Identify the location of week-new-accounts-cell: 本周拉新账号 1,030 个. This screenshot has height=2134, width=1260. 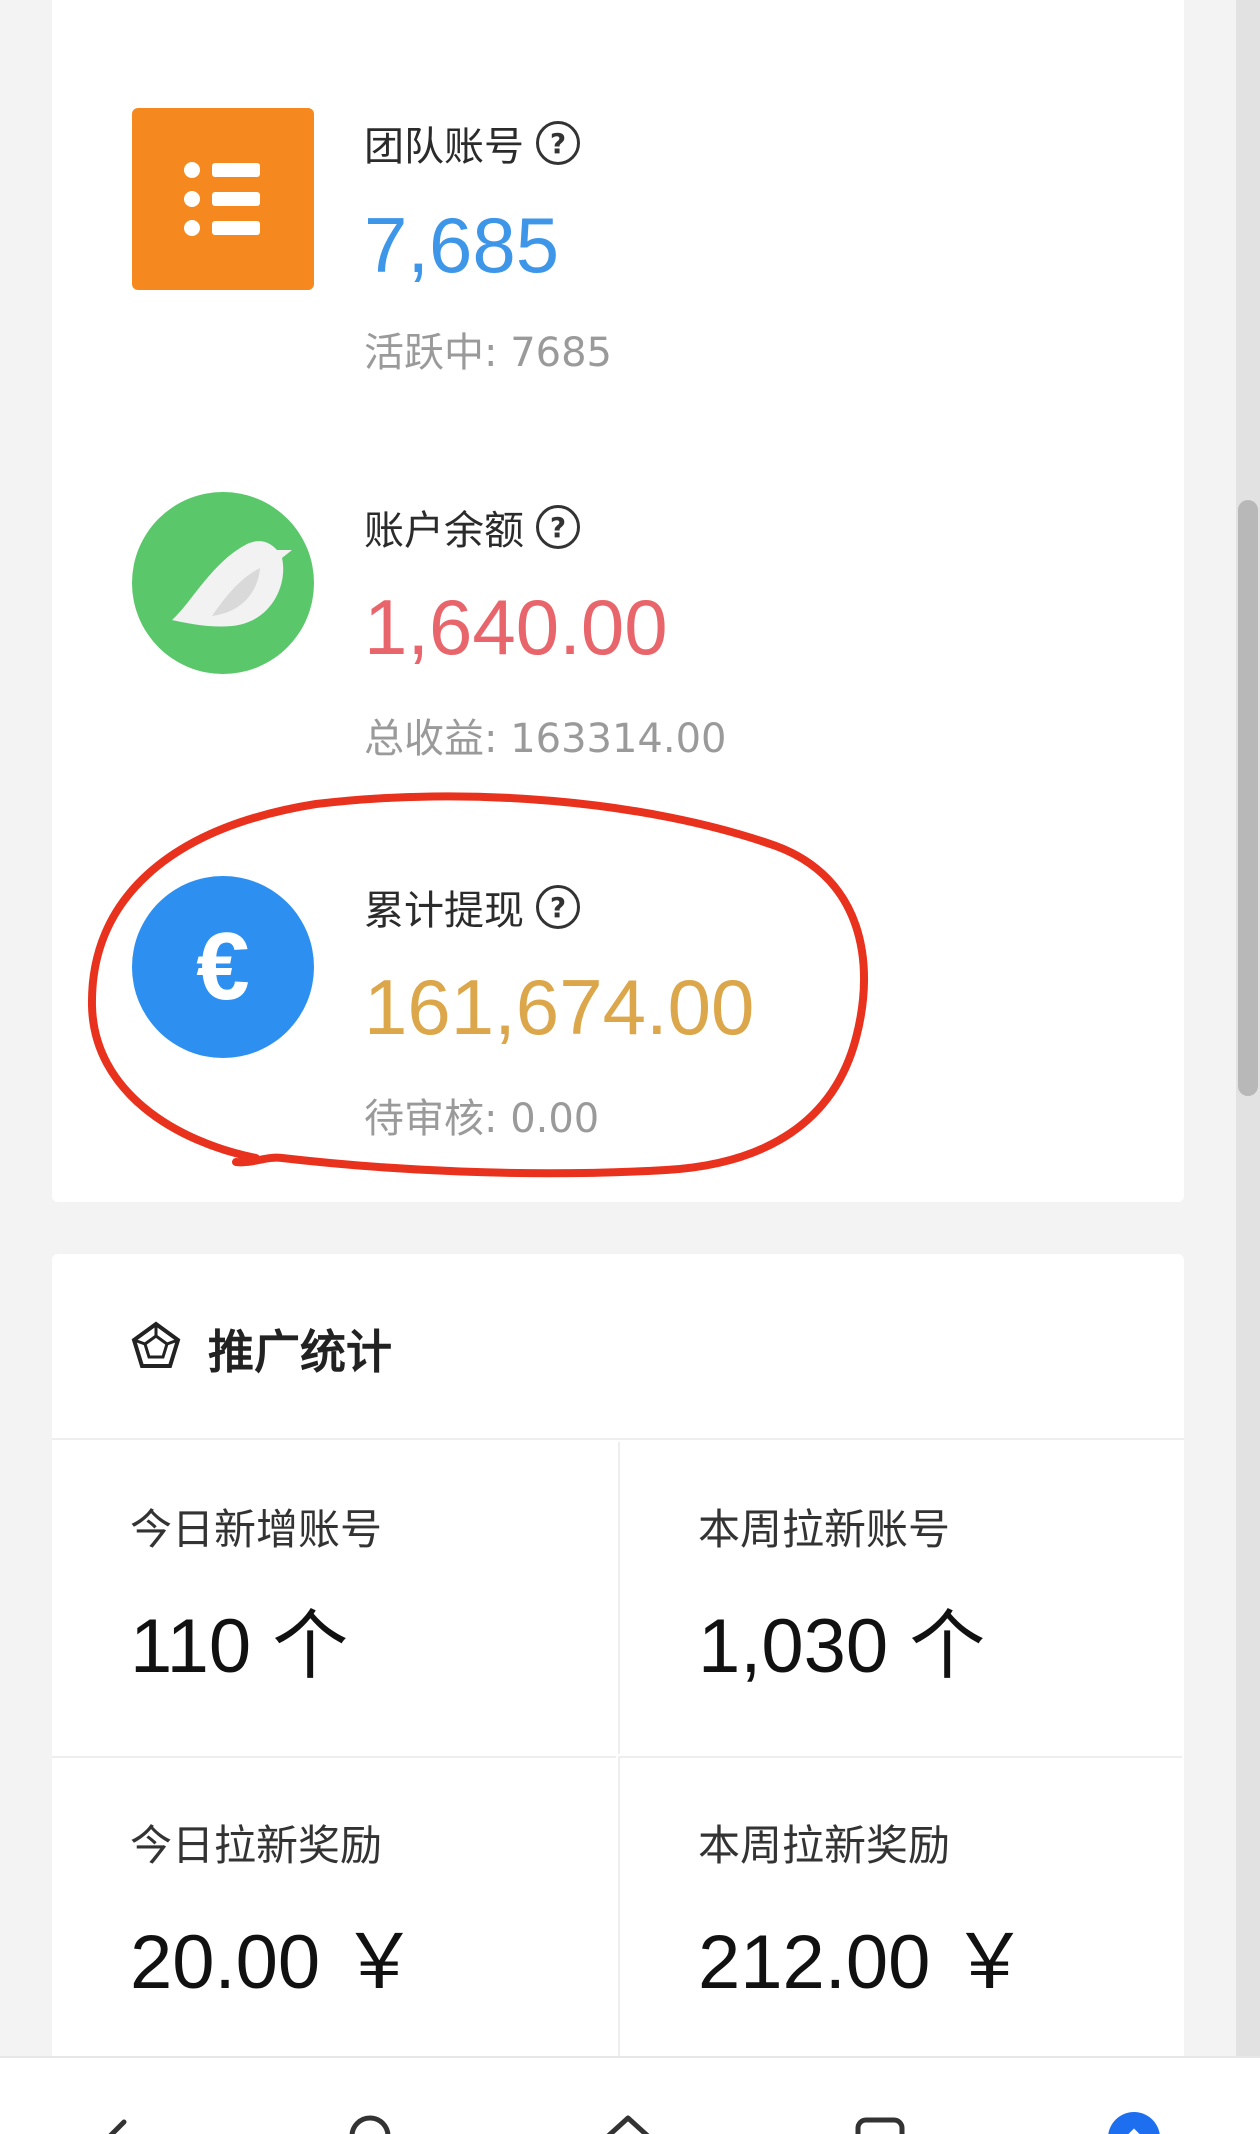
(900, 1598).